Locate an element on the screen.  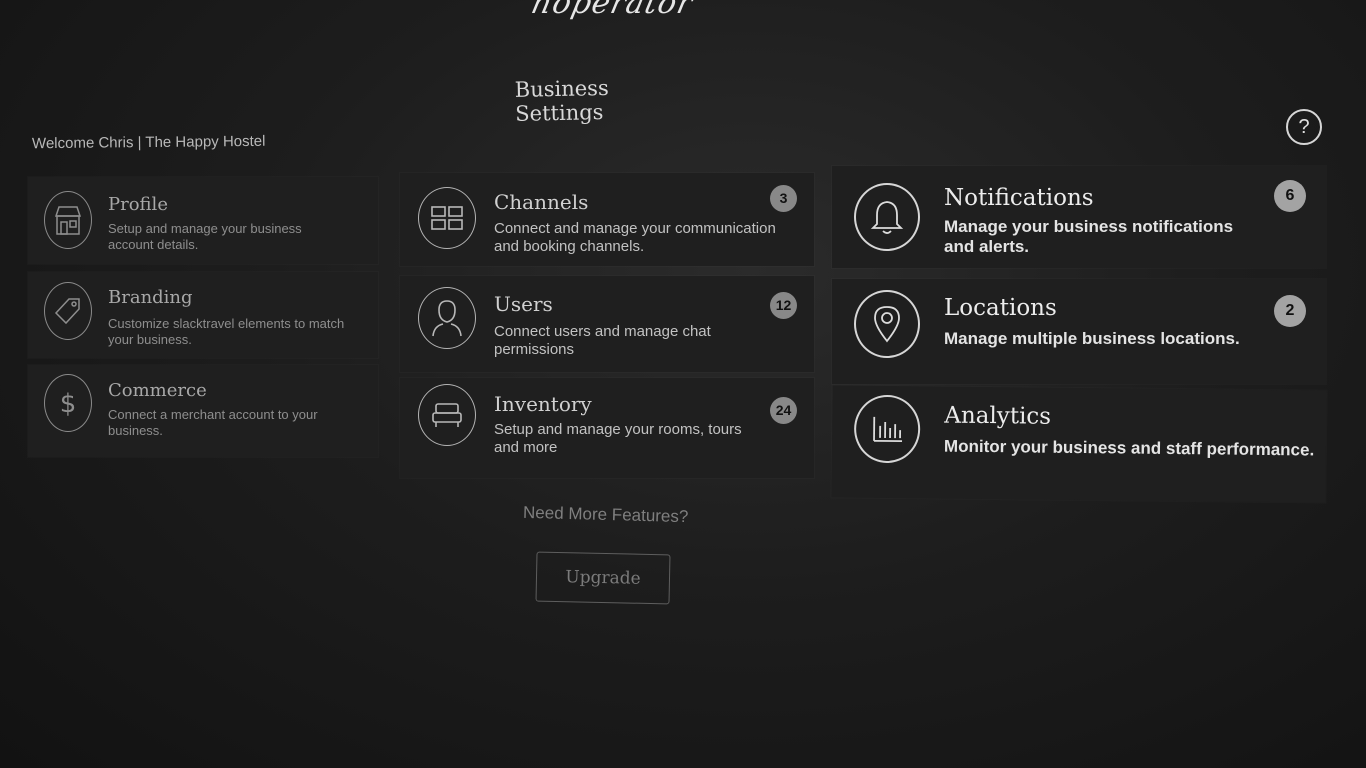
card-title: Notifications is located at coordinates (1019, 198).